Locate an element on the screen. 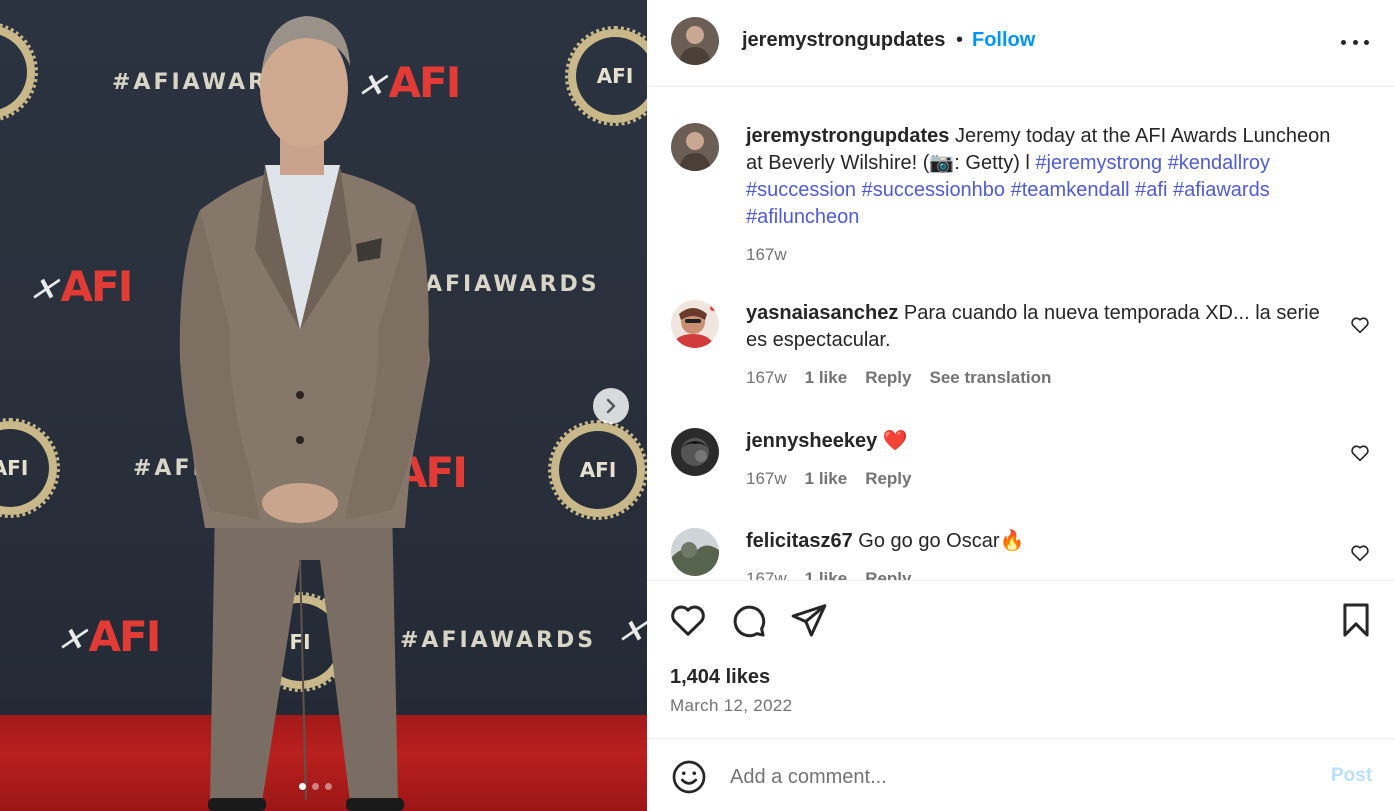  likes-count: 1,404 likes is located at coordinates (720, 677).